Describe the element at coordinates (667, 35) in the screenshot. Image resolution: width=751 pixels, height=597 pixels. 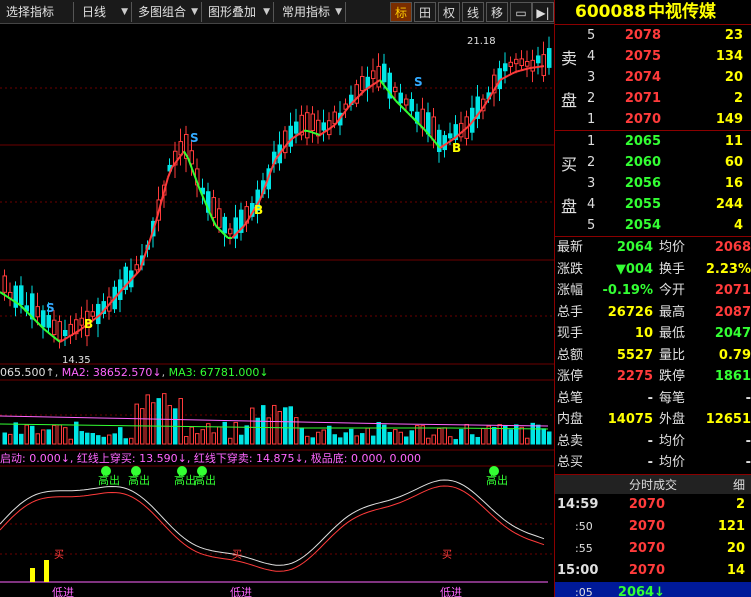
I see `ask-row: 5 2078 23` at that location.